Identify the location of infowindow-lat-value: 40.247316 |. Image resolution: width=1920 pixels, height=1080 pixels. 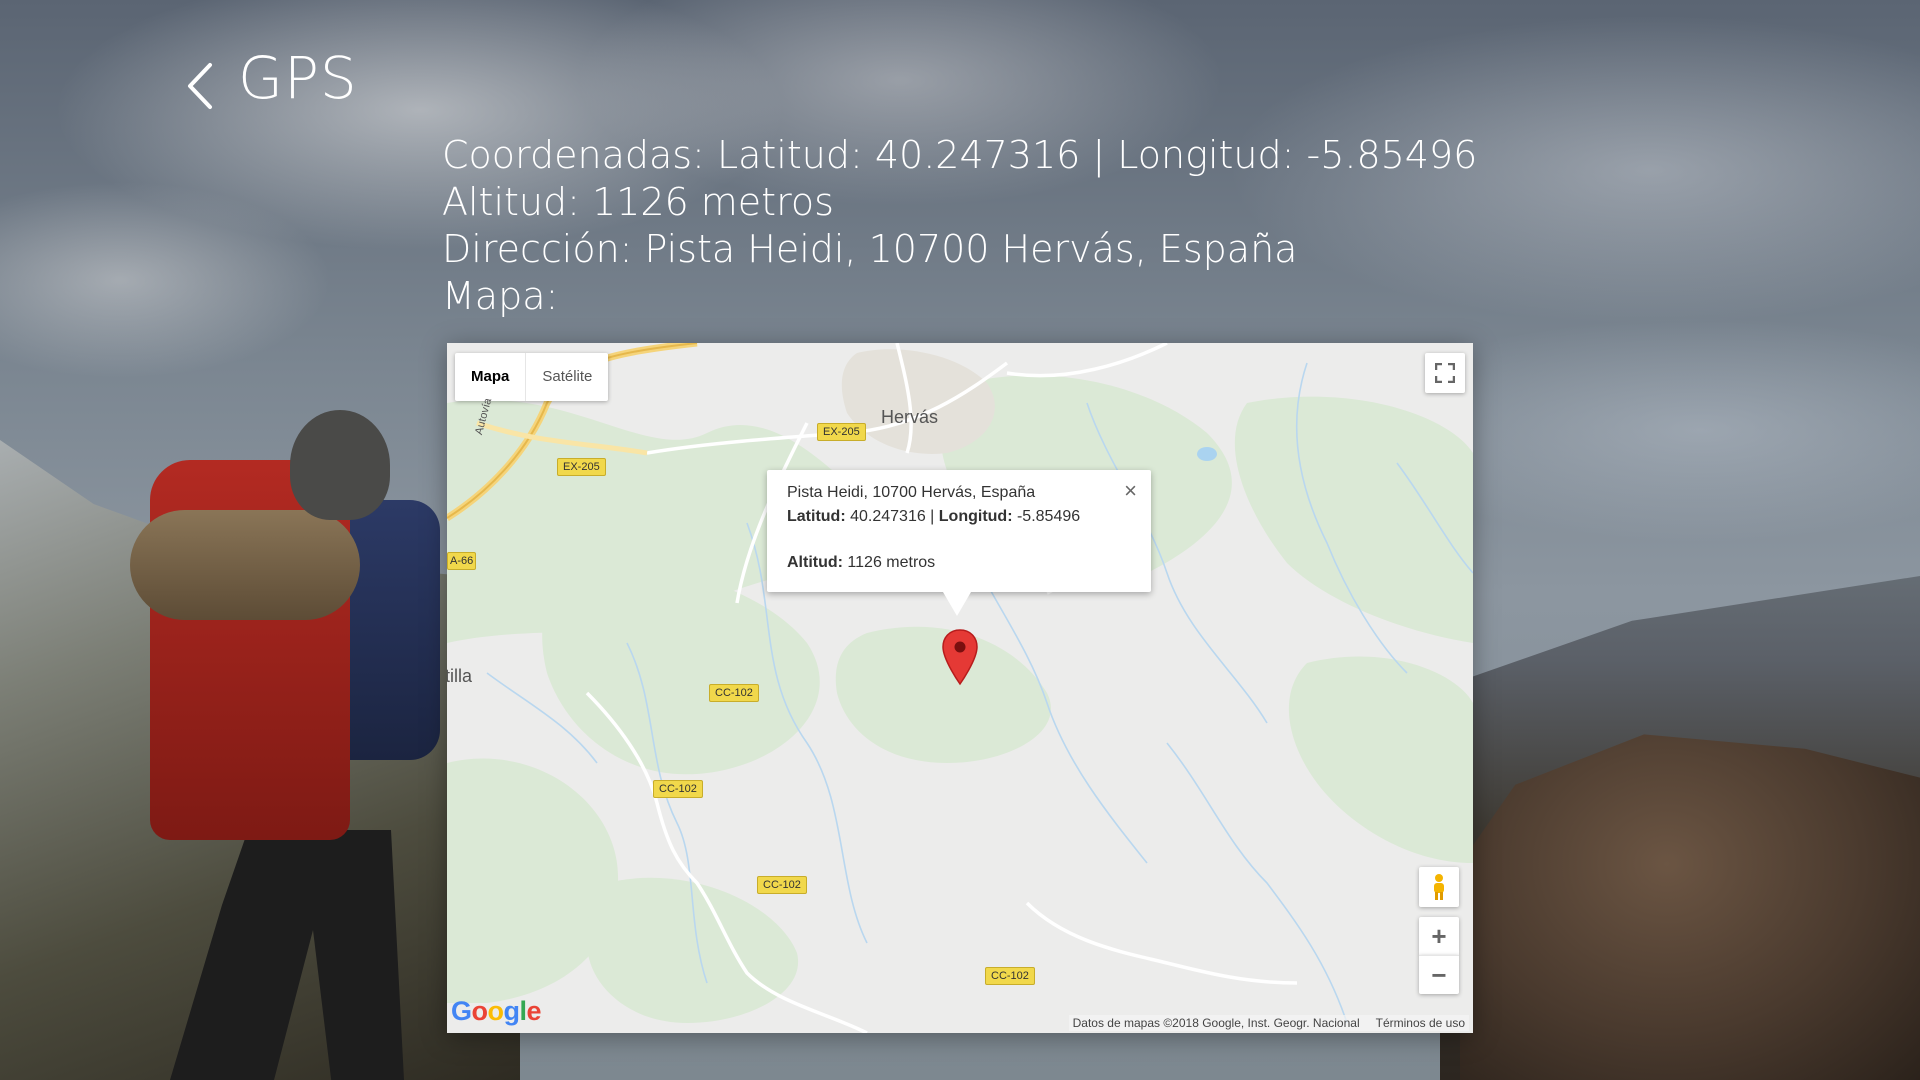
(892, 516).